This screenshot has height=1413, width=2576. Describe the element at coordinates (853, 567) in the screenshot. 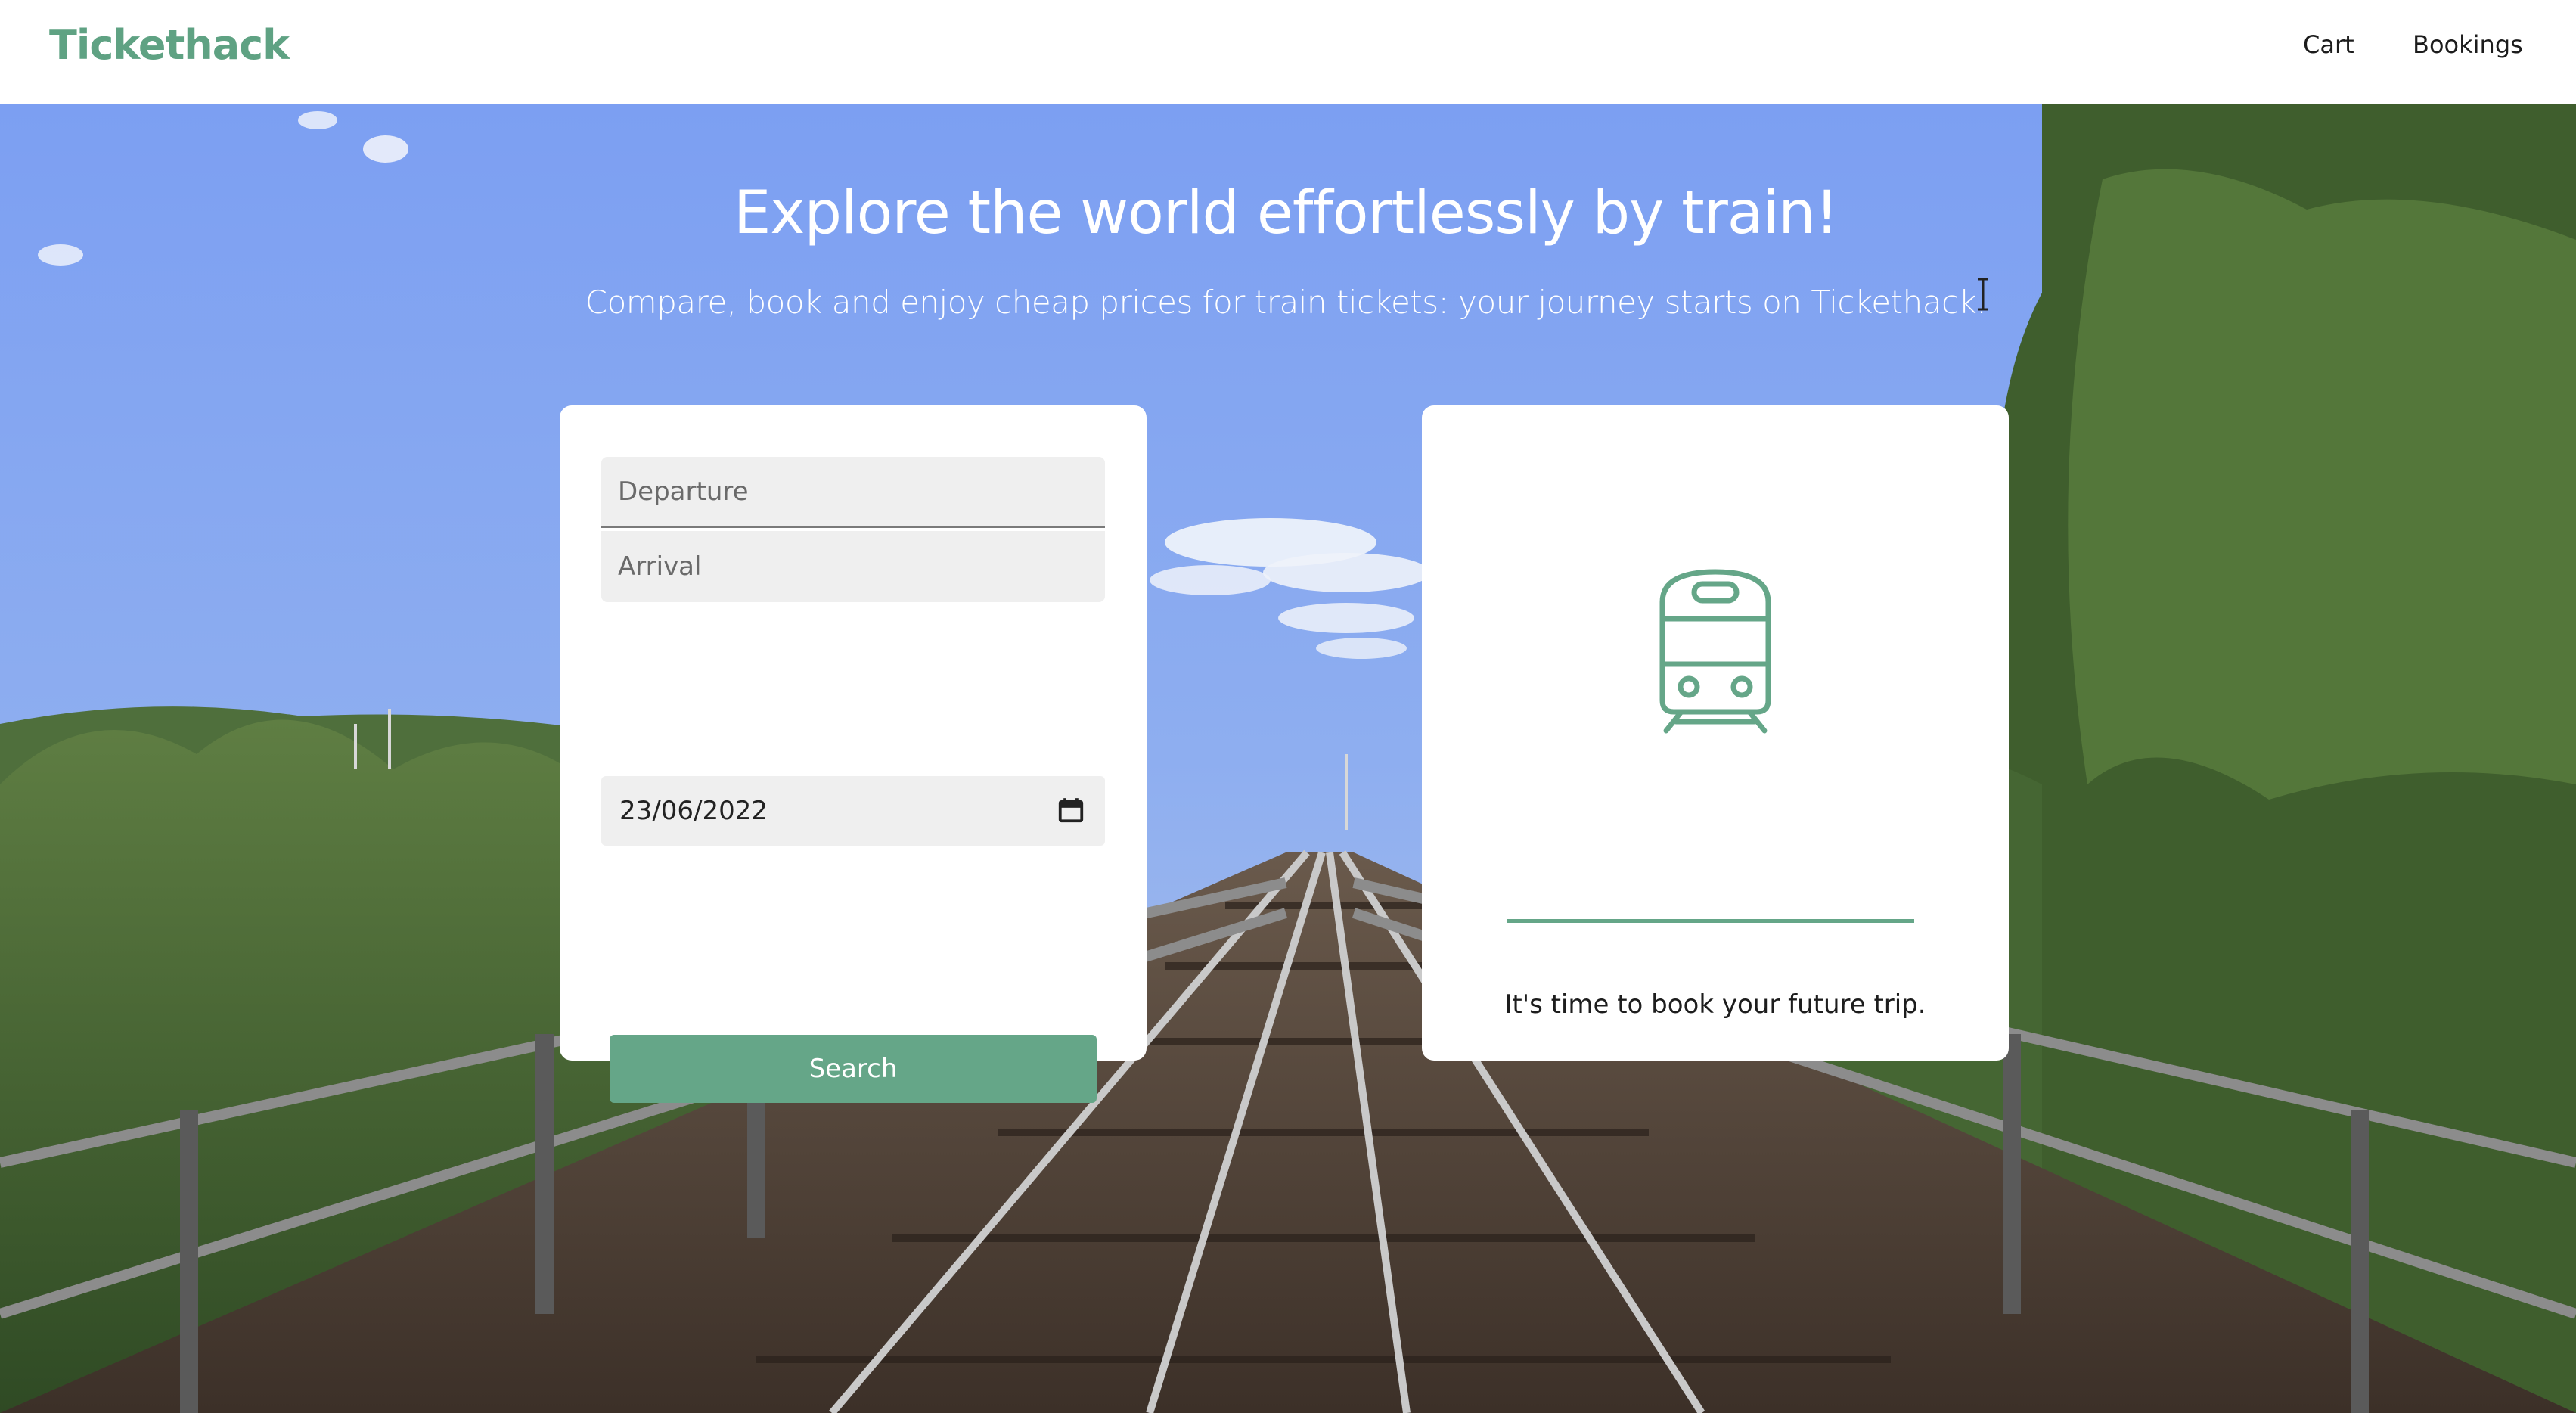

I see `arrival-input` at that location.